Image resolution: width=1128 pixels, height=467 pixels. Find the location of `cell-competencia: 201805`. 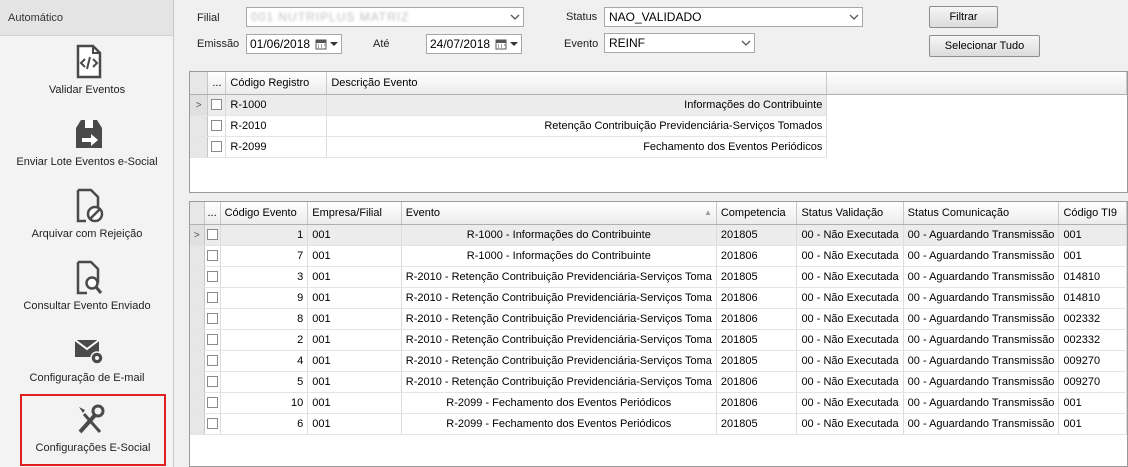

cell-competencia: 201805 is located at coordinates (757, 361).